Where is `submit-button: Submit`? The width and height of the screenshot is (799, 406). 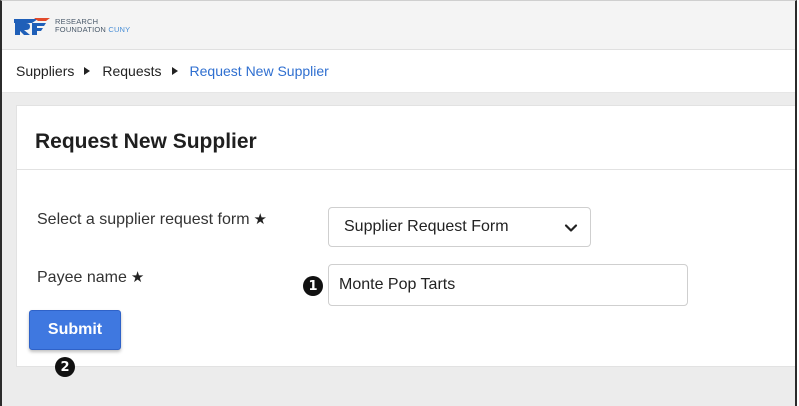
submit-button: Submit is located at coordinates (75, 330).